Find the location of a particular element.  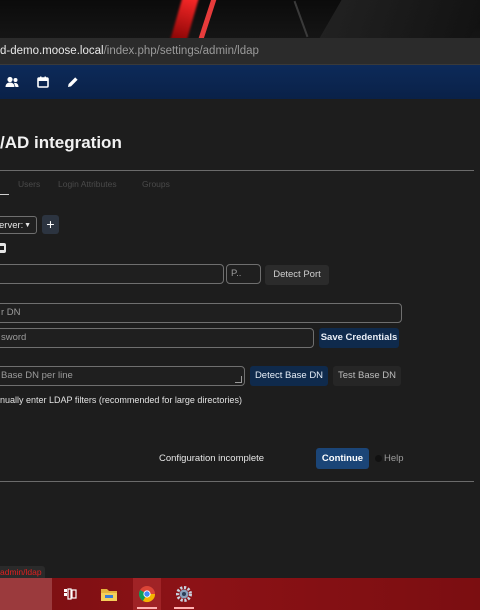

detect-port-button: Detect Port is located at coordinates (297, 275).